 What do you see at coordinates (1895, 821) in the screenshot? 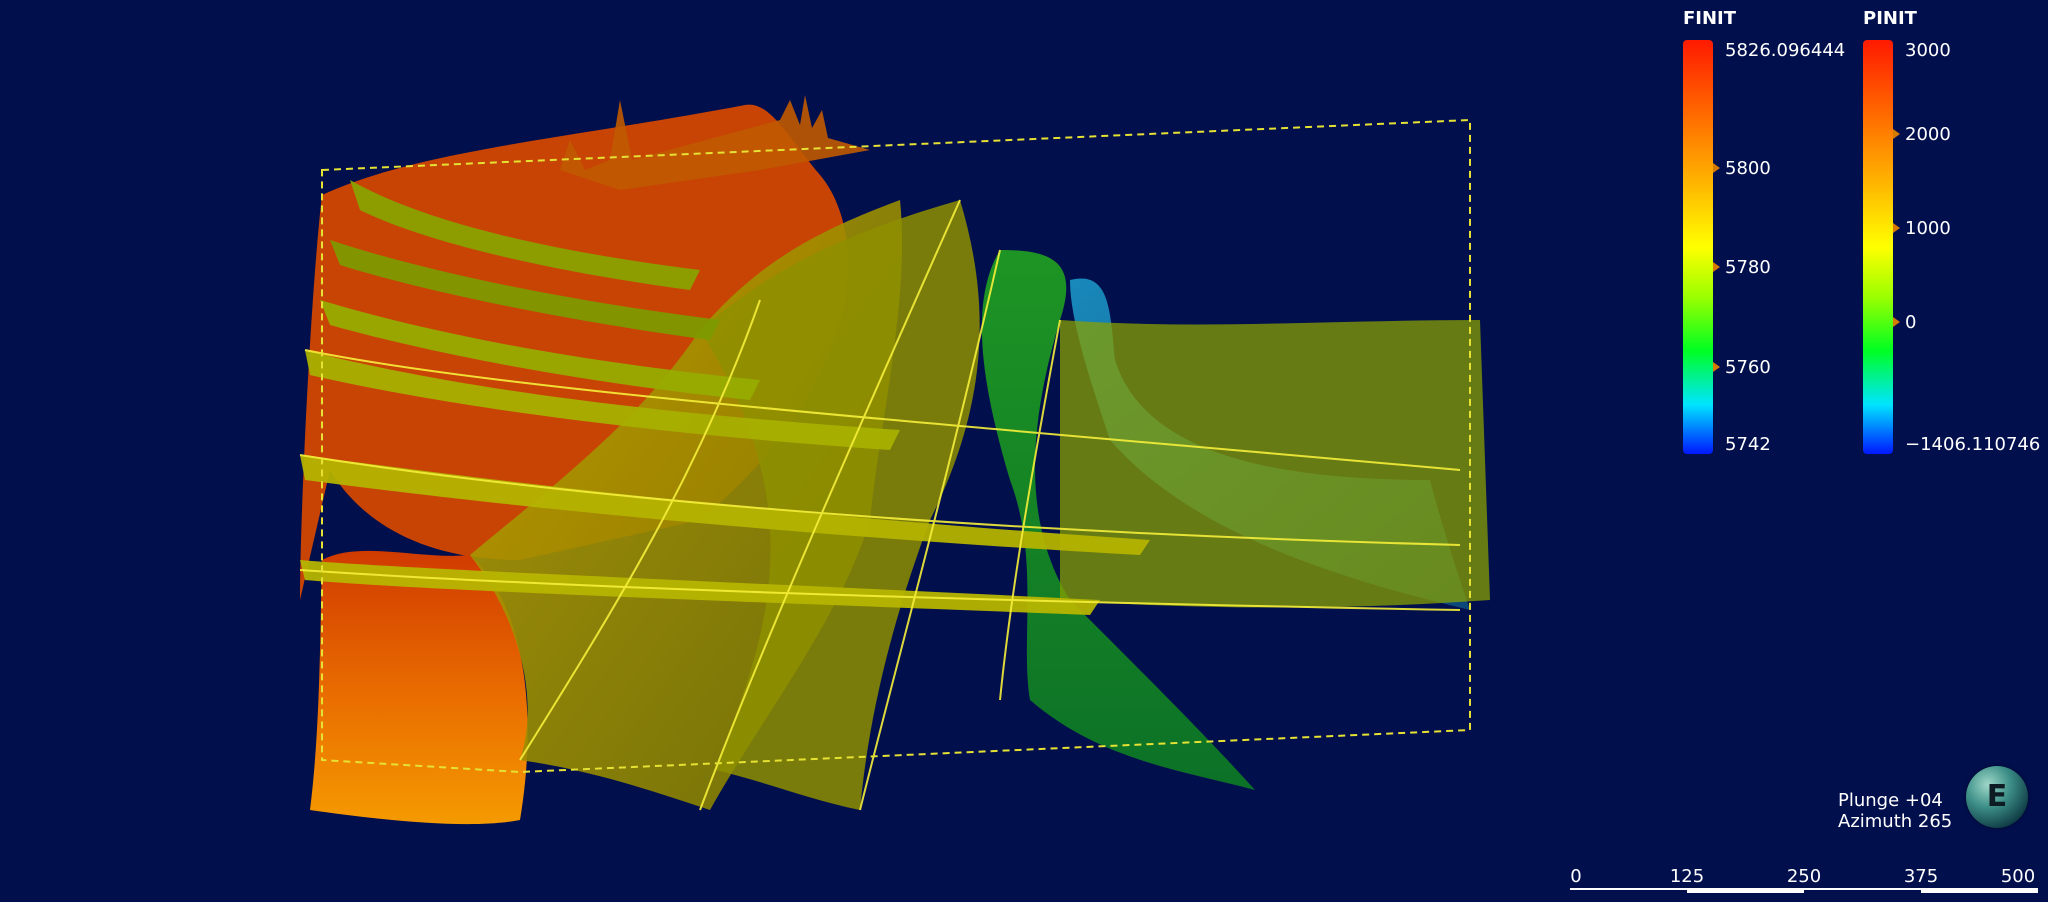
I see `azimuth-readout: Azimuth 265` at bounding box center [1895, 821].